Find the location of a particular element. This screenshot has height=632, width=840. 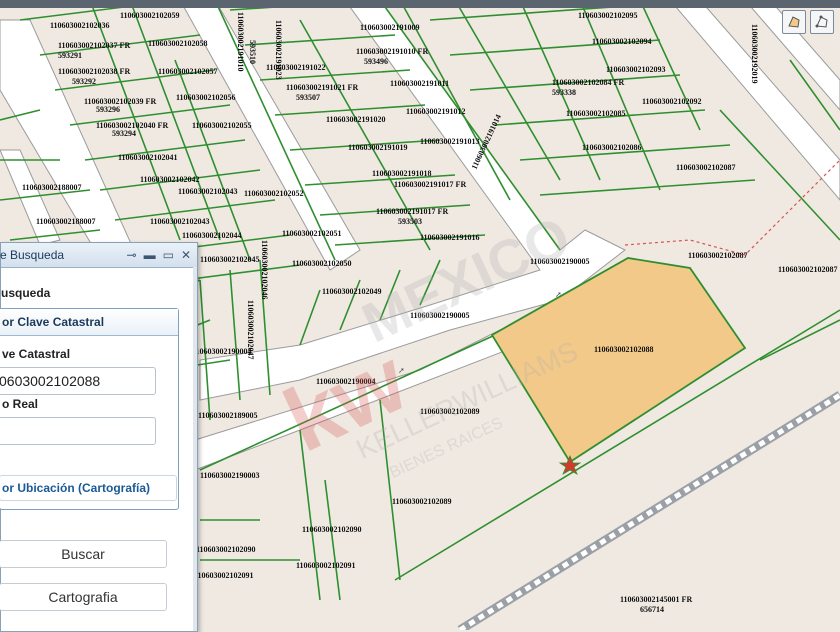

parcel-label: 110603002191010 FR is located at coordinates (392, 51).